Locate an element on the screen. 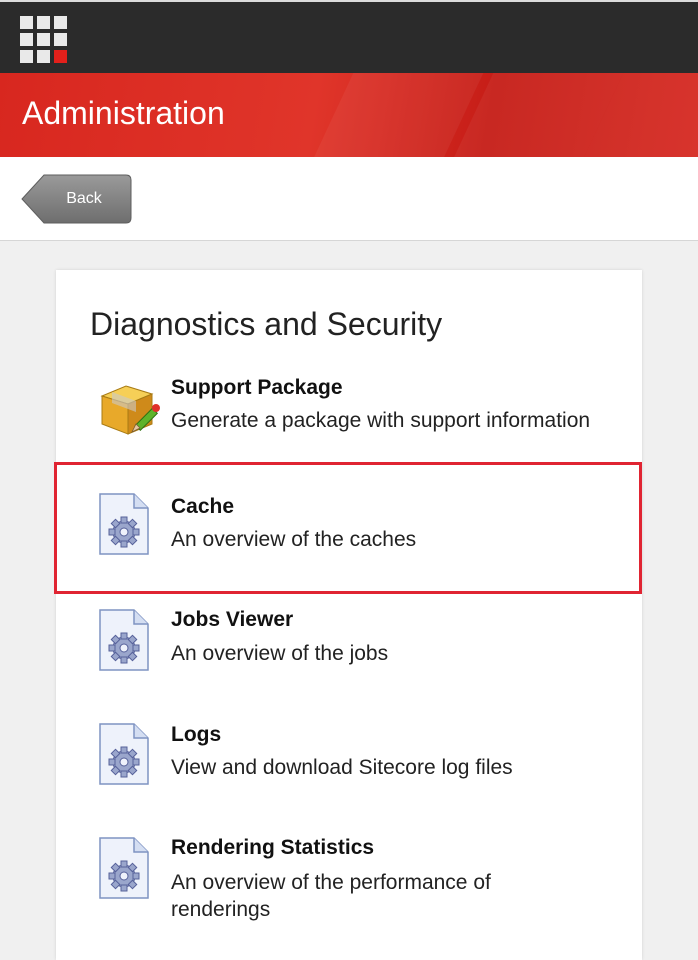 The height and width of the screenshot is (960, 698). item-description: An overview of the caches is located at coordinates (294, 539).